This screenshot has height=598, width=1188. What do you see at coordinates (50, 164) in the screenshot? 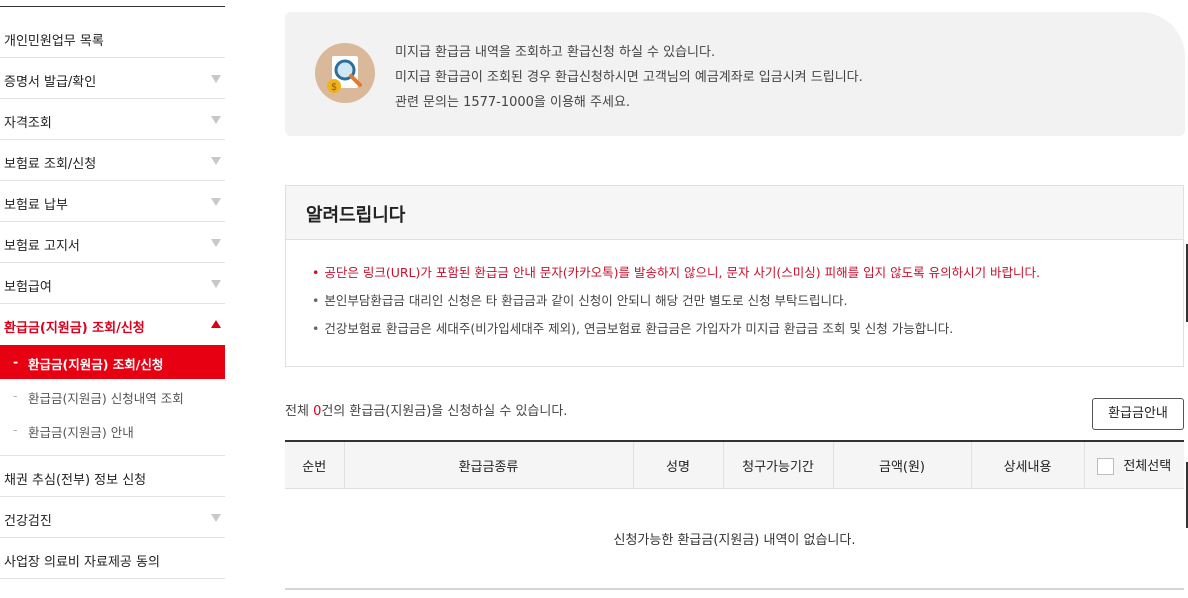
I see `sidebar-item-label: 보험료 조회/신청` at bounding box center [50, 164].